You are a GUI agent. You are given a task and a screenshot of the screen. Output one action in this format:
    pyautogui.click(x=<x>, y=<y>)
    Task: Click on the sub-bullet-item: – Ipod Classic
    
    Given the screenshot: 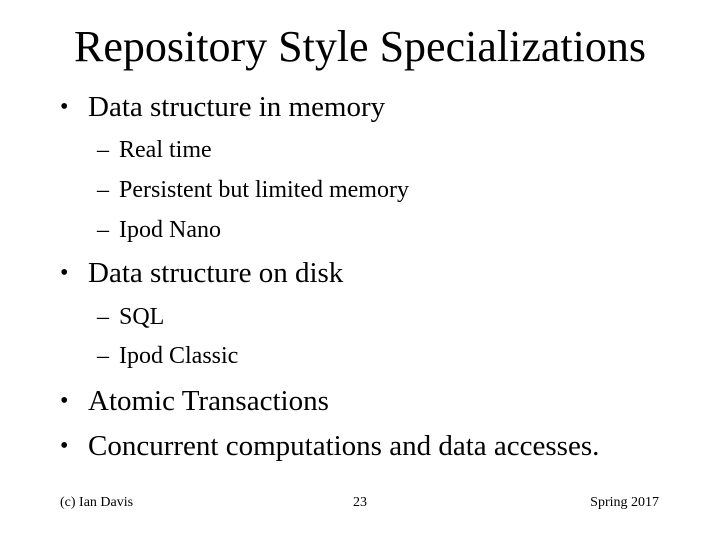 What is the action you would take?
    pyautogui.click(x=167, y=356)
    